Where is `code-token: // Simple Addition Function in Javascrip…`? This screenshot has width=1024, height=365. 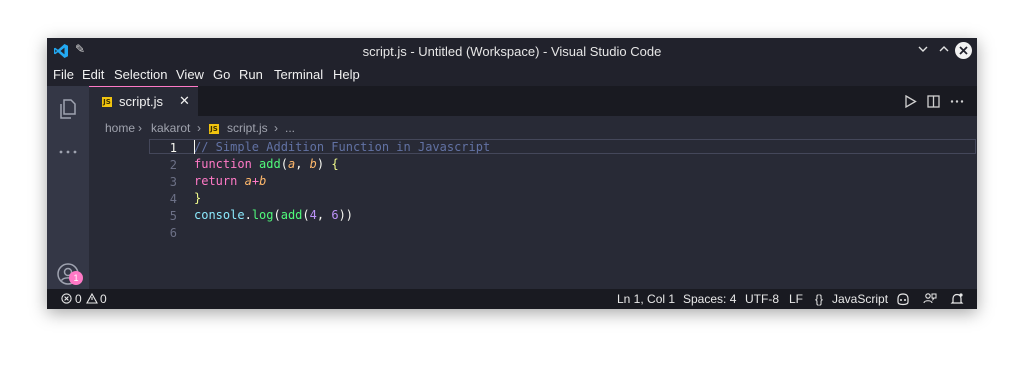 code-token: // Simple Addition Function in Javascrip… is located at coordinates (342, 147).